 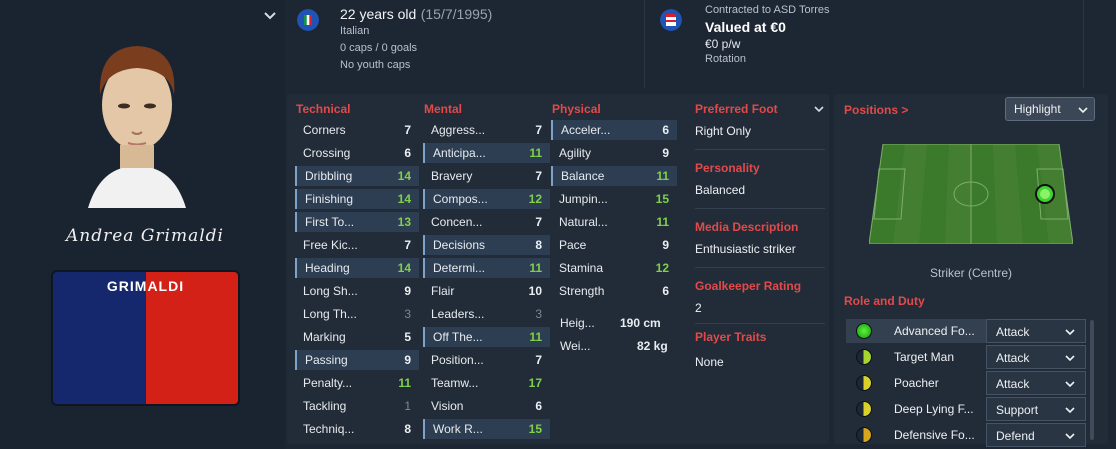 I want to click on mental-attribute-row: Work R... 15, so click(x=486, y=429).